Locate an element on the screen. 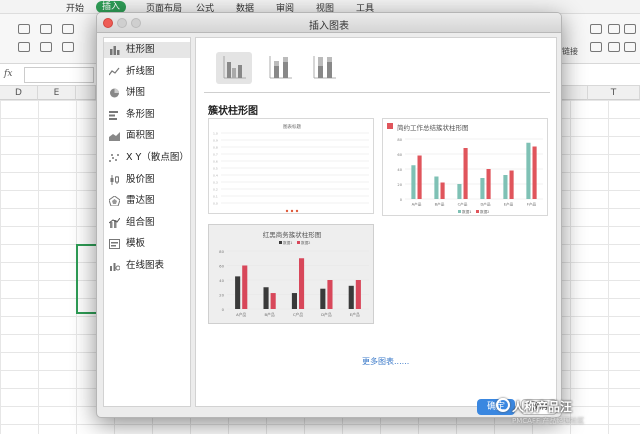  equation-icon is located at coordinates (630, 47).